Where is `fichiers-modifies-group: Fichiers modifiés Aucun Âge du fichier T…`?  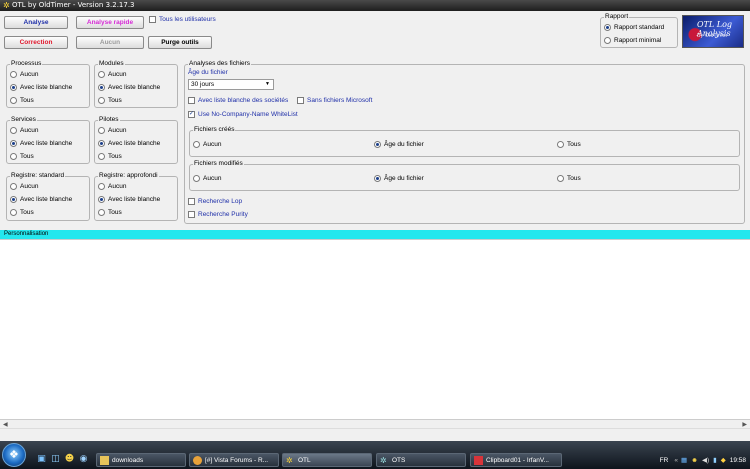
fichiers-modifies-group: Fichiers modifiés Aucun Âge du fichier T… is located at coordinates (464, 175).